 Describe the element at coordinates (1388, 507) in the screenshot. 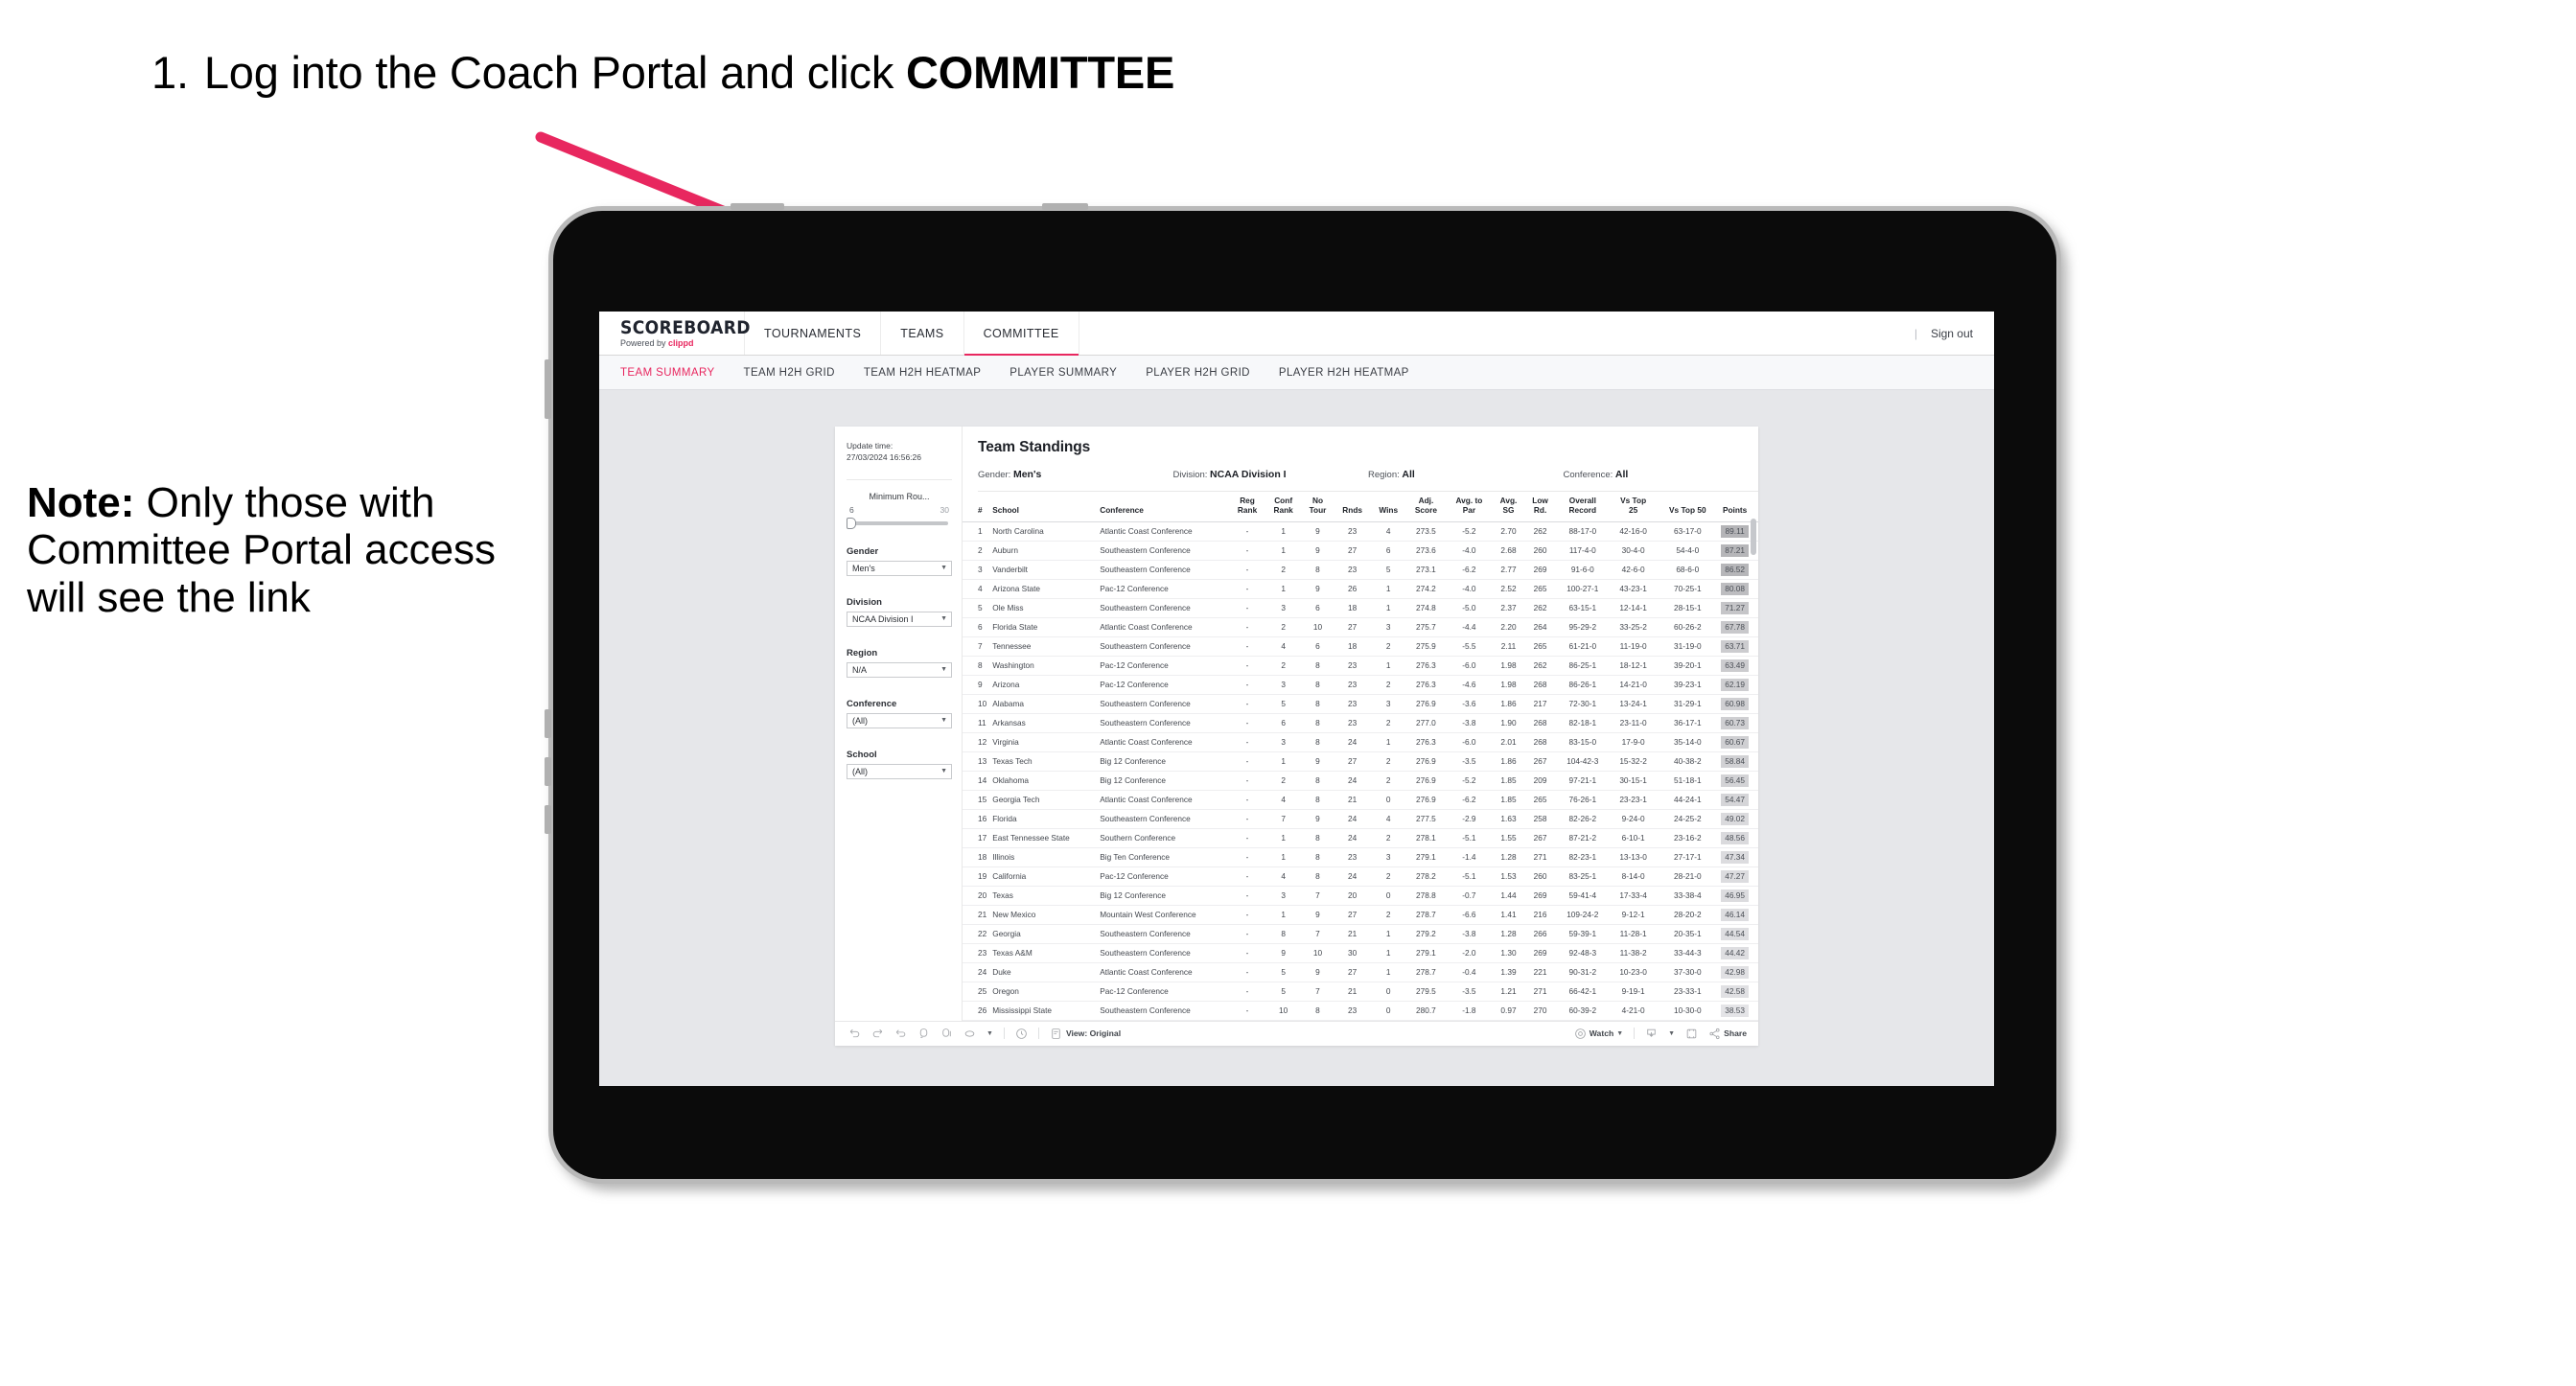

I see `column-header: Wins` at that location.